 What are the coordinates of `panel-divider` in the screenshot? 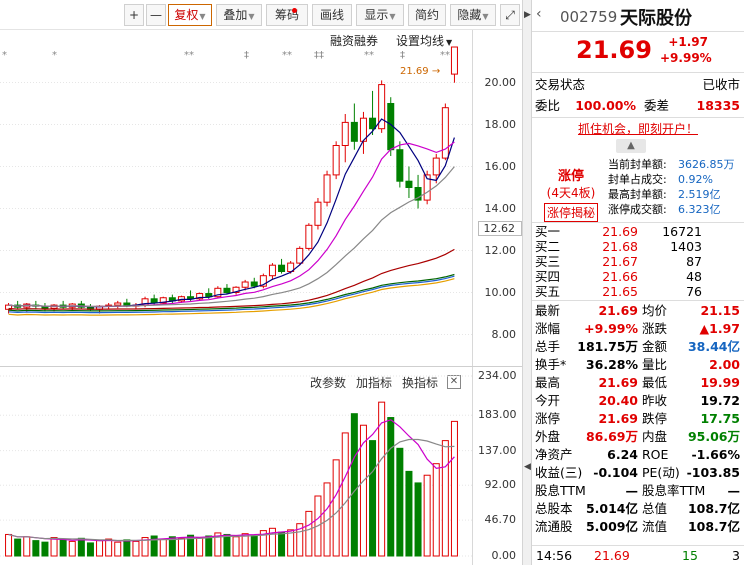 It's located at (261, 366).